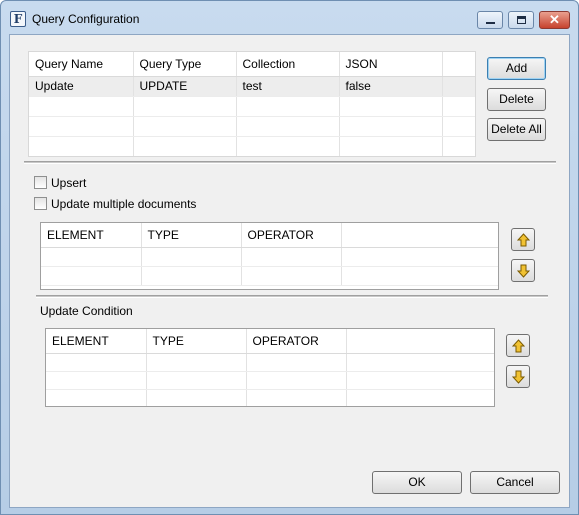 The image size is (579, 515). Describe the element at coordinates (40, 203) in the screenshot. I see `update-multiple-checkbox` at that location.